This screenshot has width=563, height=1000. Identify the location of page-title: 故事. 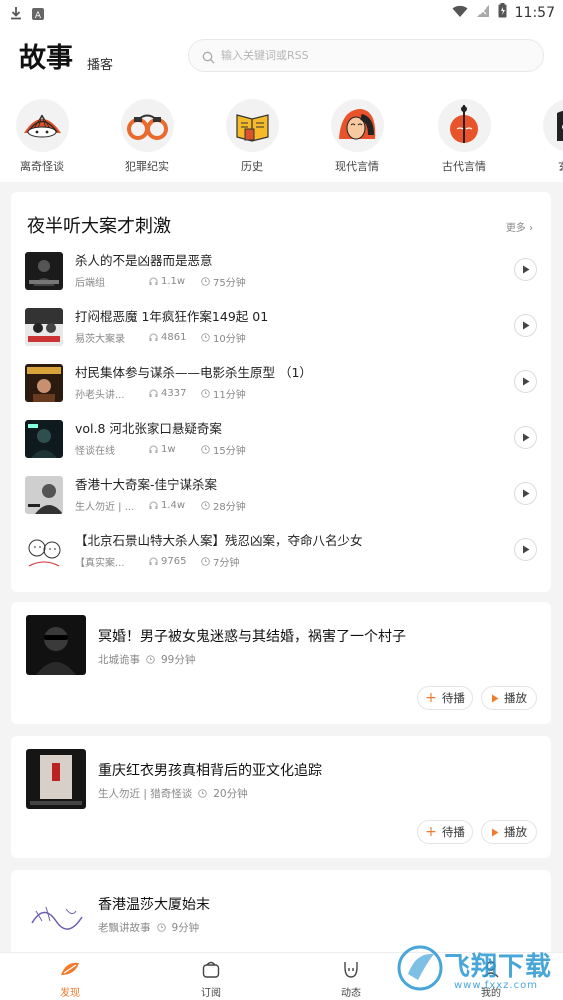
(46, 55).